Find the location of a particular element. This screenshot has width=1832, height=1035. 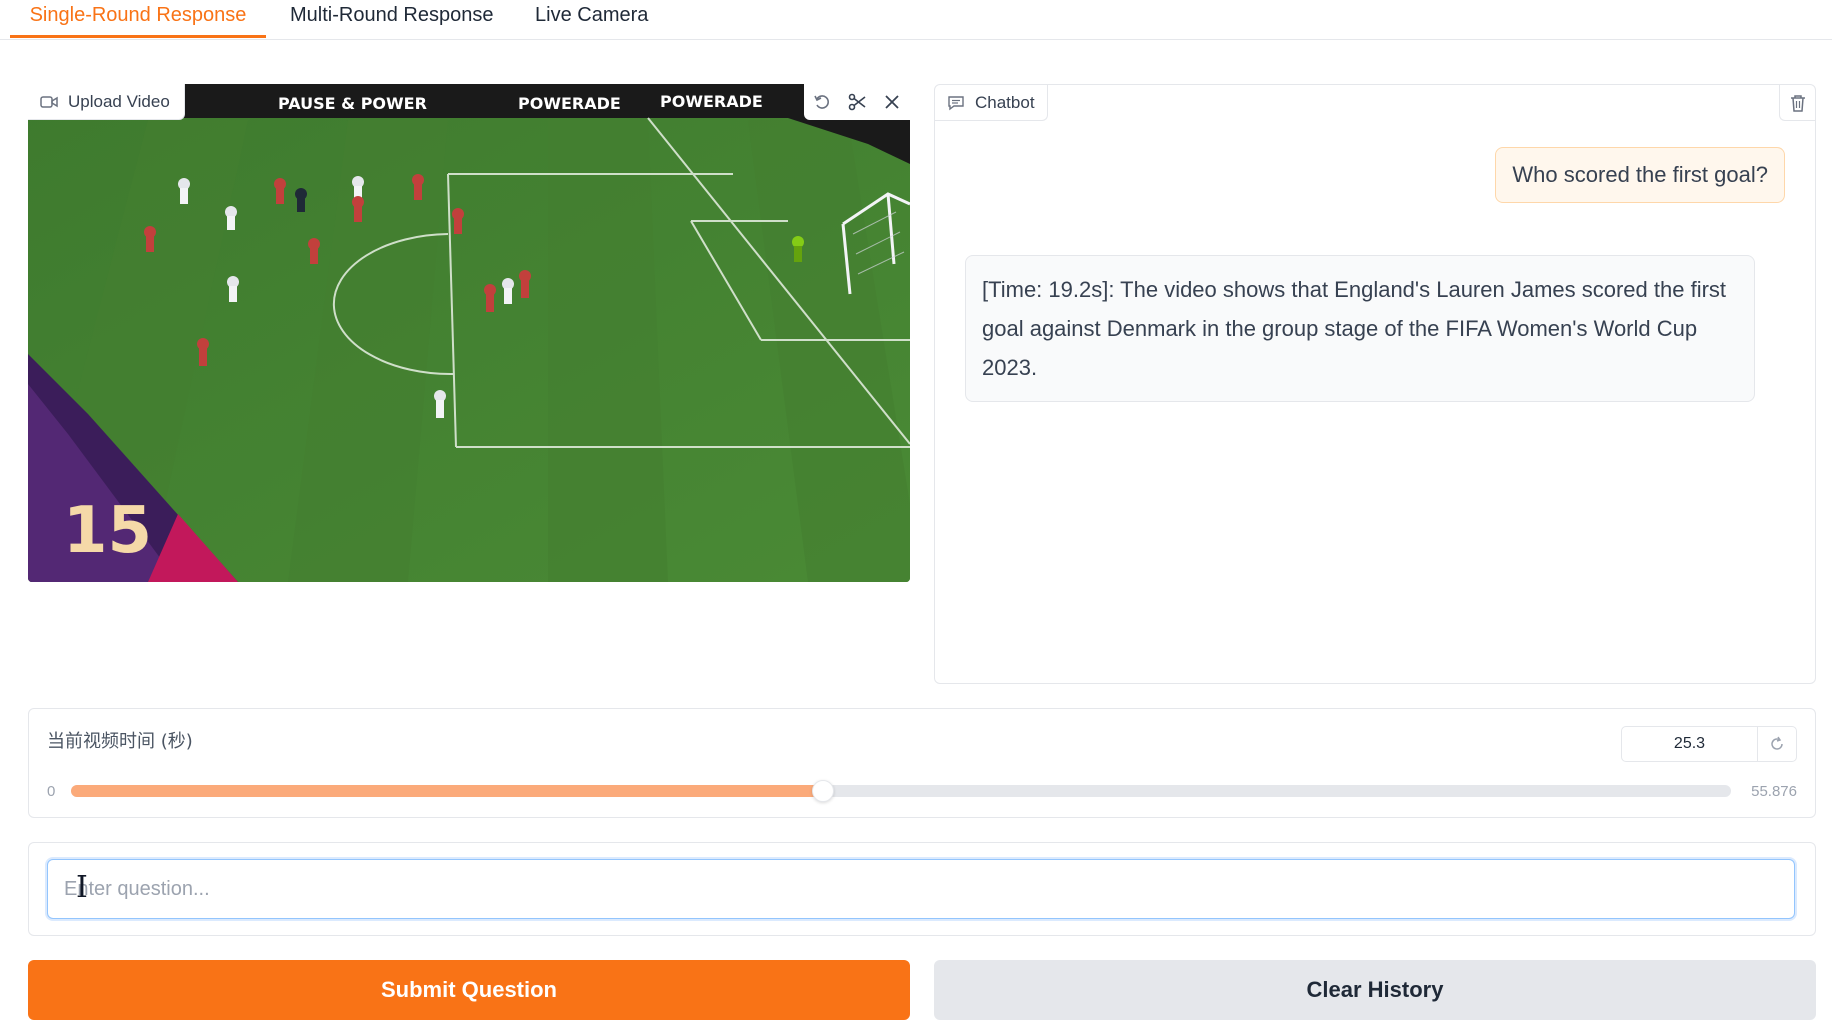

scissors-icon is located at coordinates (857, 102).